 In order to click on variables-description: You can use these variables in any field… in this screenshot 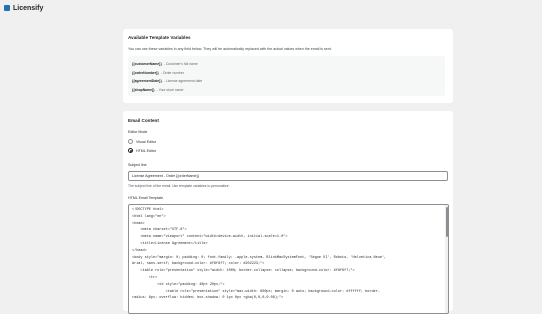, I will do `click(230, 49)`.